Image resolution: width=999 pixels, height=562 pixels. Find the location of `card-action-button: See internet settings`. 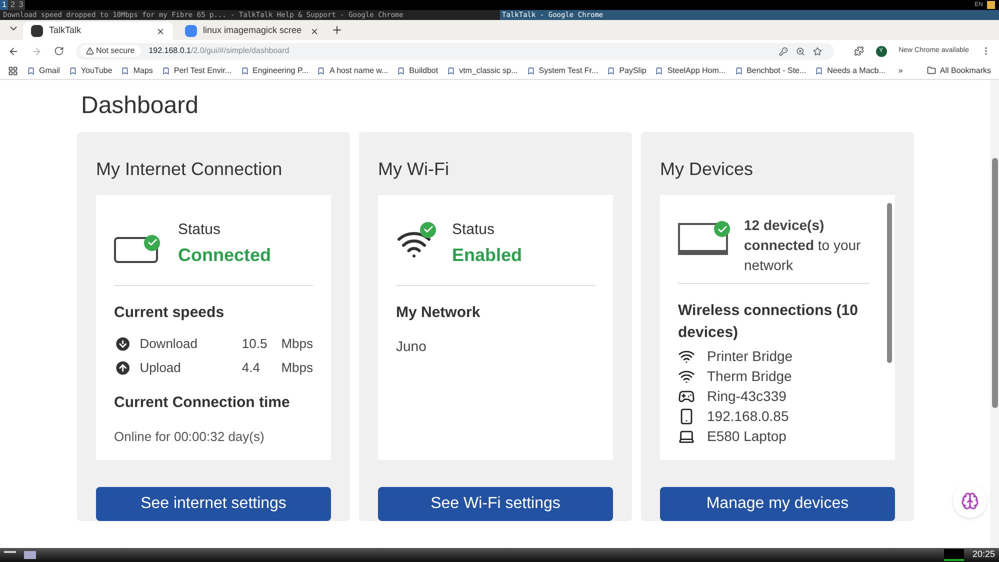

card-action-button: See internet settings is located at coordinates (213, 504).